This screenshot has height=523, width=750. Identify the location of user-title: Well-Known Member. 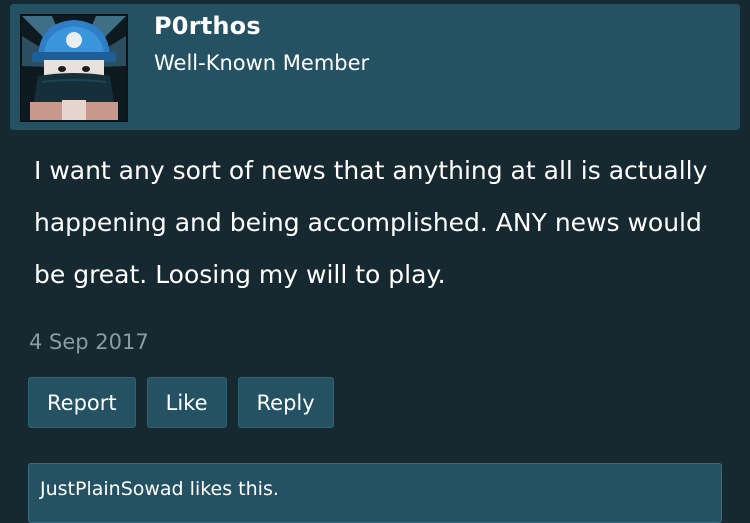
(262, 63).